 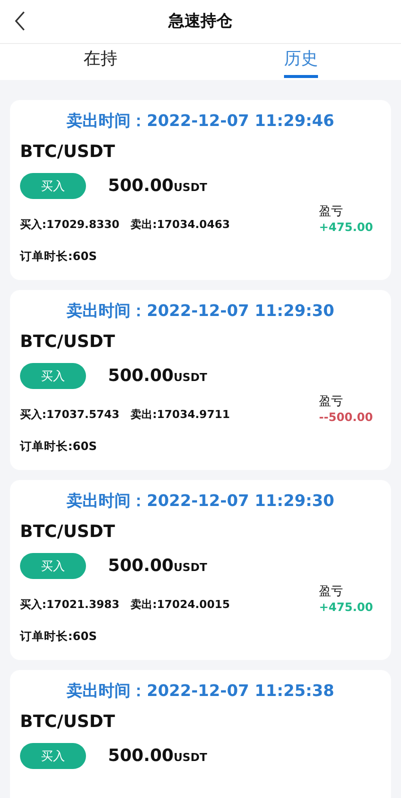 What do you see at coordinates (125, 224) in the screenshot?
I see `price-info: 买入:17029.8330 卖出:17034.0463` at bounding box center [125, 224].